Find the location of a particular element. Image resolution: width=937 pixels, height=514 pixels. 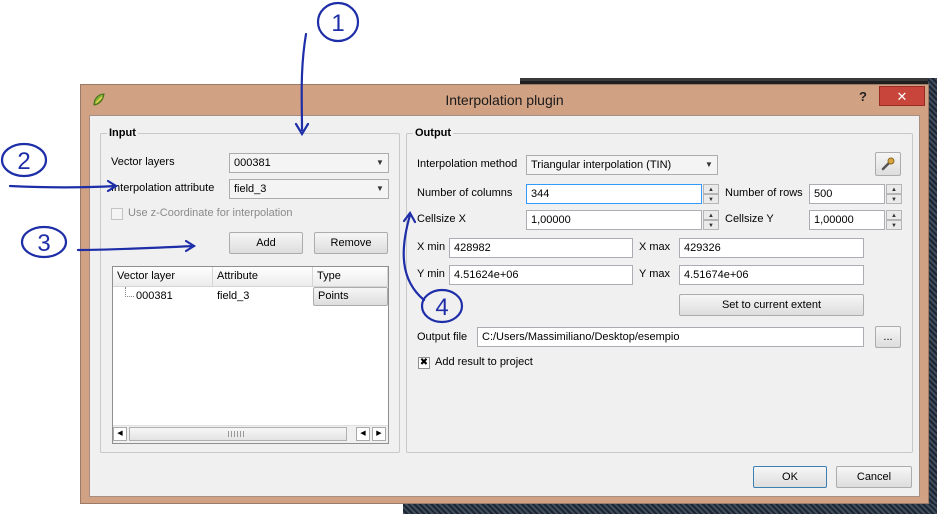

annotation-number: 2 is located at coordinates (23, 161).